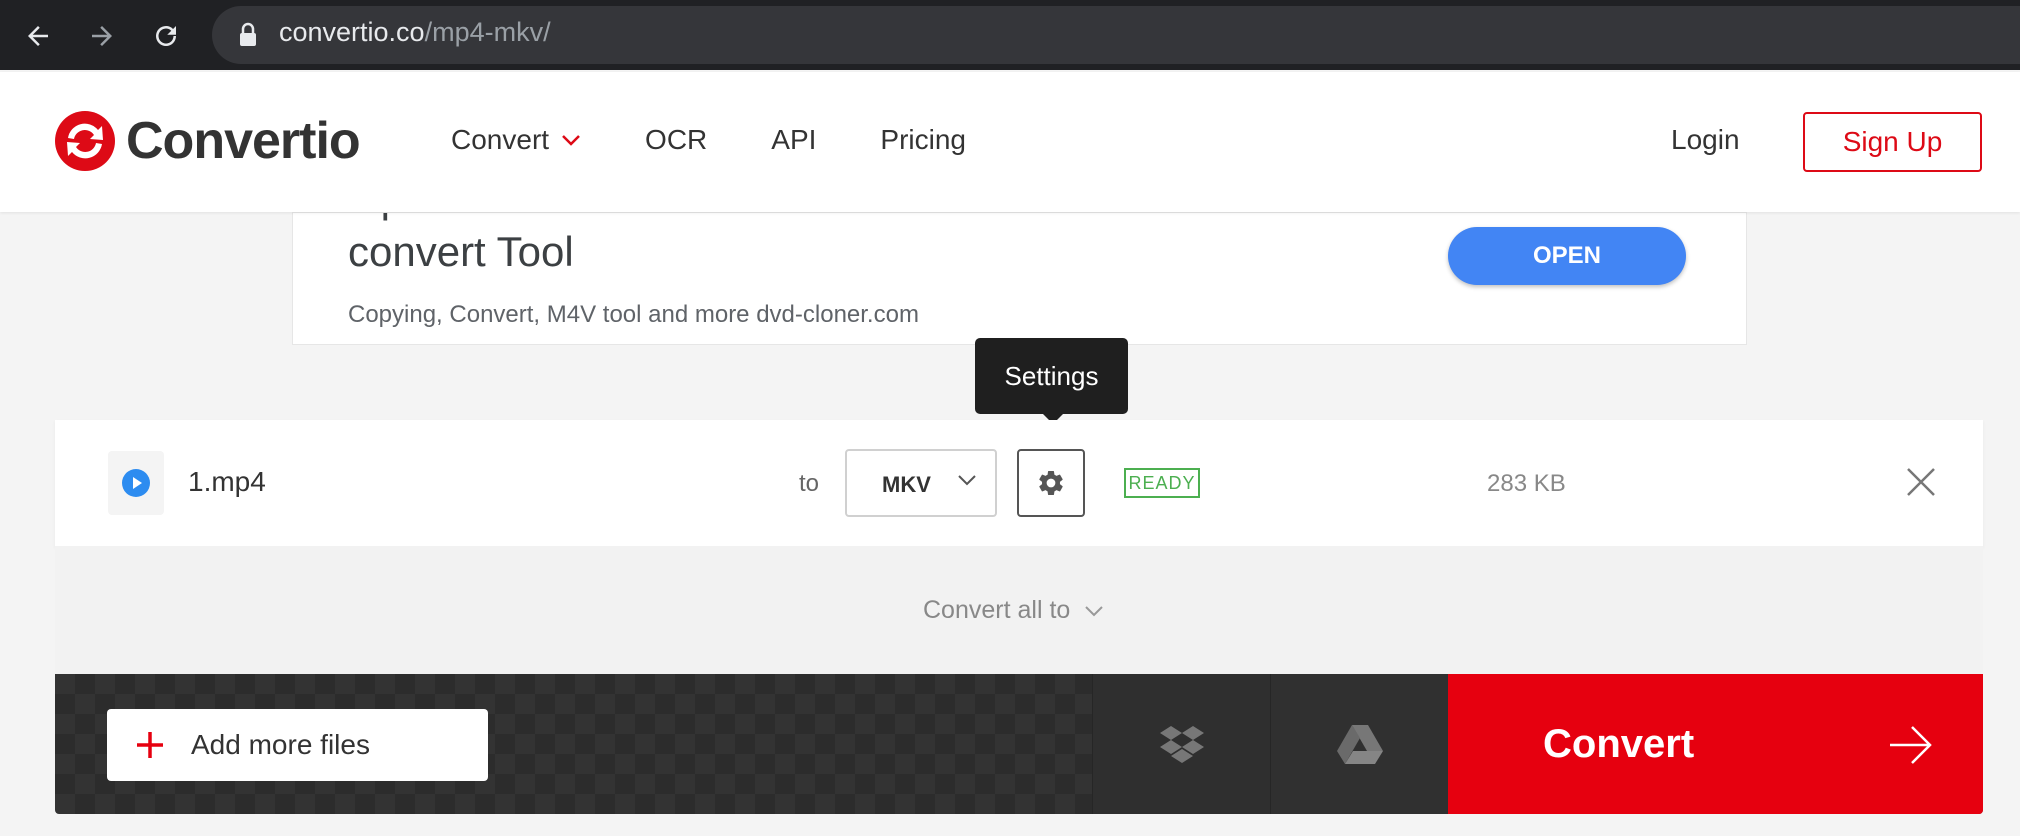 The image size is (2020, 836). What do you see at coordinates (1892, 142) in the screenshot?
I see `signup-button: Sign Up` at bounding box center [1892, 142].